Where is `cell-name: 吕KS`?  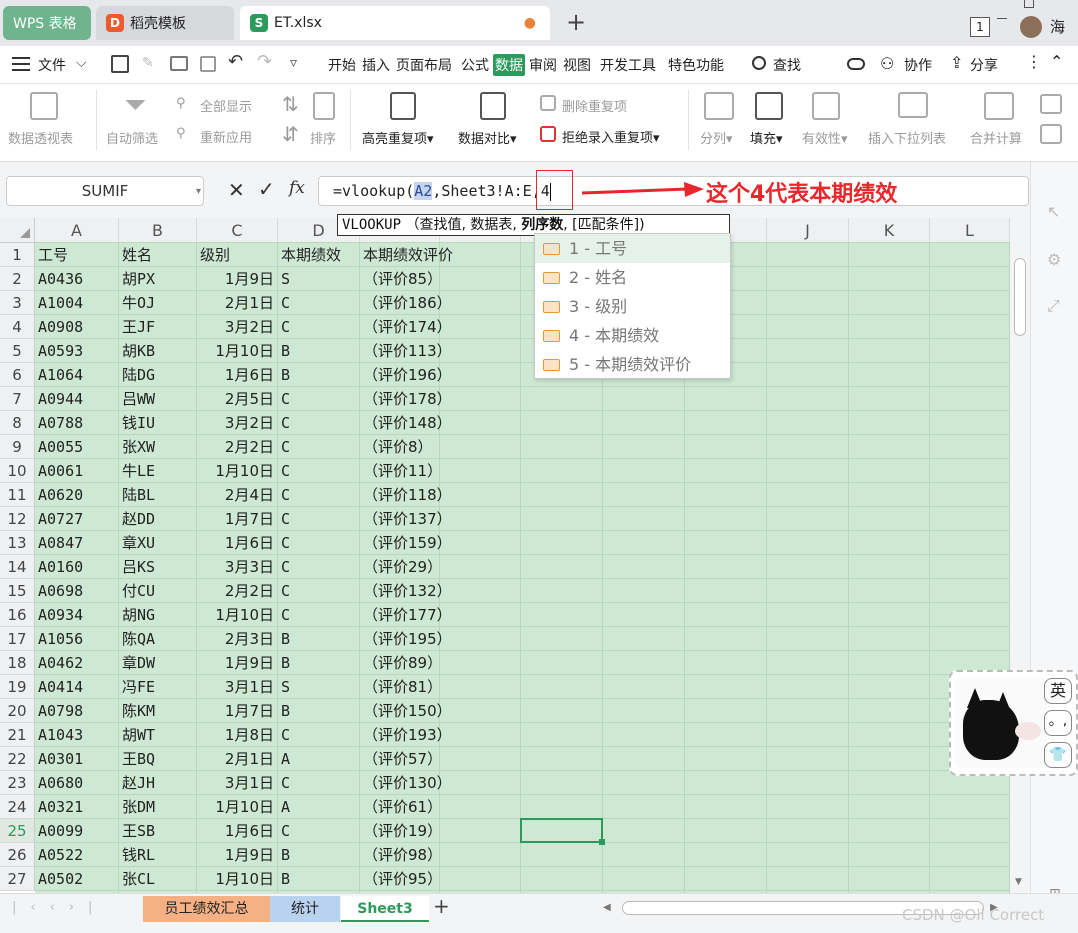 cell-name: 吕KS is located at coordinates (138, 567).